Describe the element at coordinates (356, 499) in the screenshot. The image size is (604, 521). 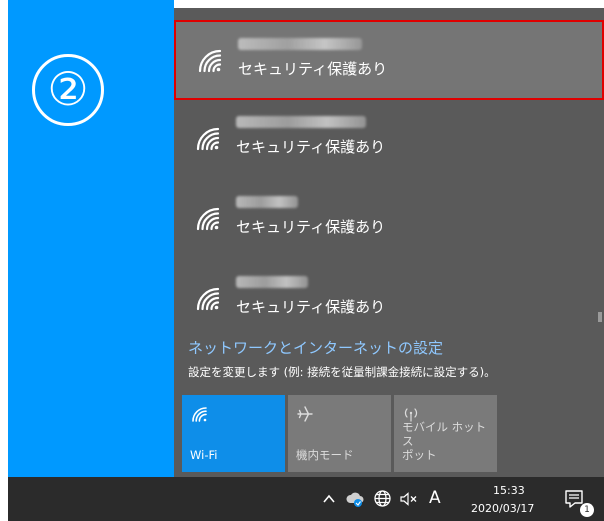
I see `cloud-sync-icon` at that location.